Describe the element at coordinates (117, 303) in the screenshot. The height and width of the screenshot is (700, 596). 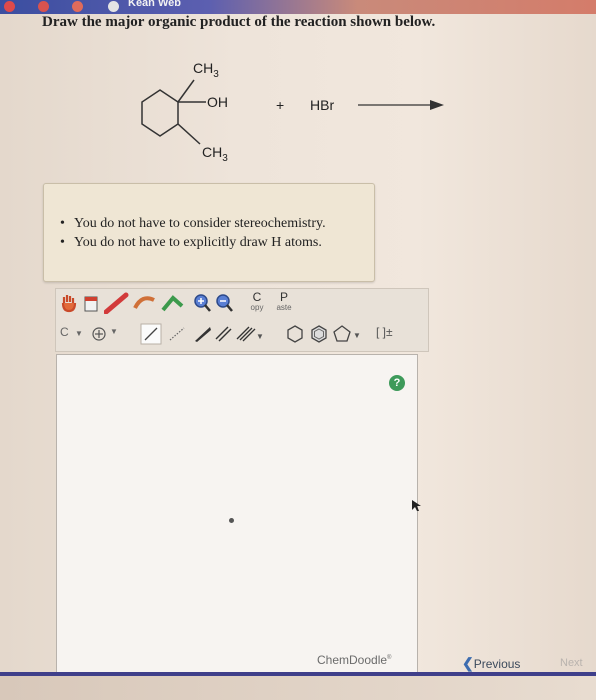
I see `pencil-icon` at that location.